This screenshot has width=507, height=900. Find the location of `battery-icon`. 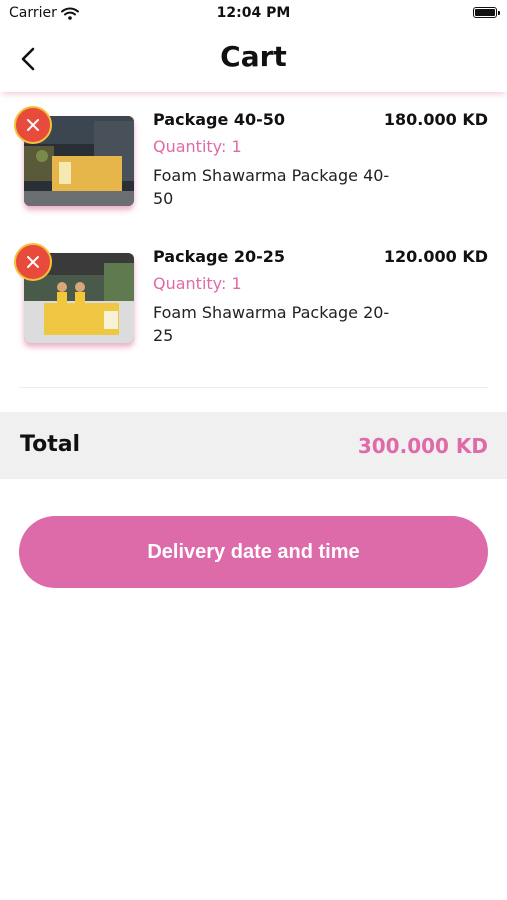

battery-icon is located at coordinates (486, 12).